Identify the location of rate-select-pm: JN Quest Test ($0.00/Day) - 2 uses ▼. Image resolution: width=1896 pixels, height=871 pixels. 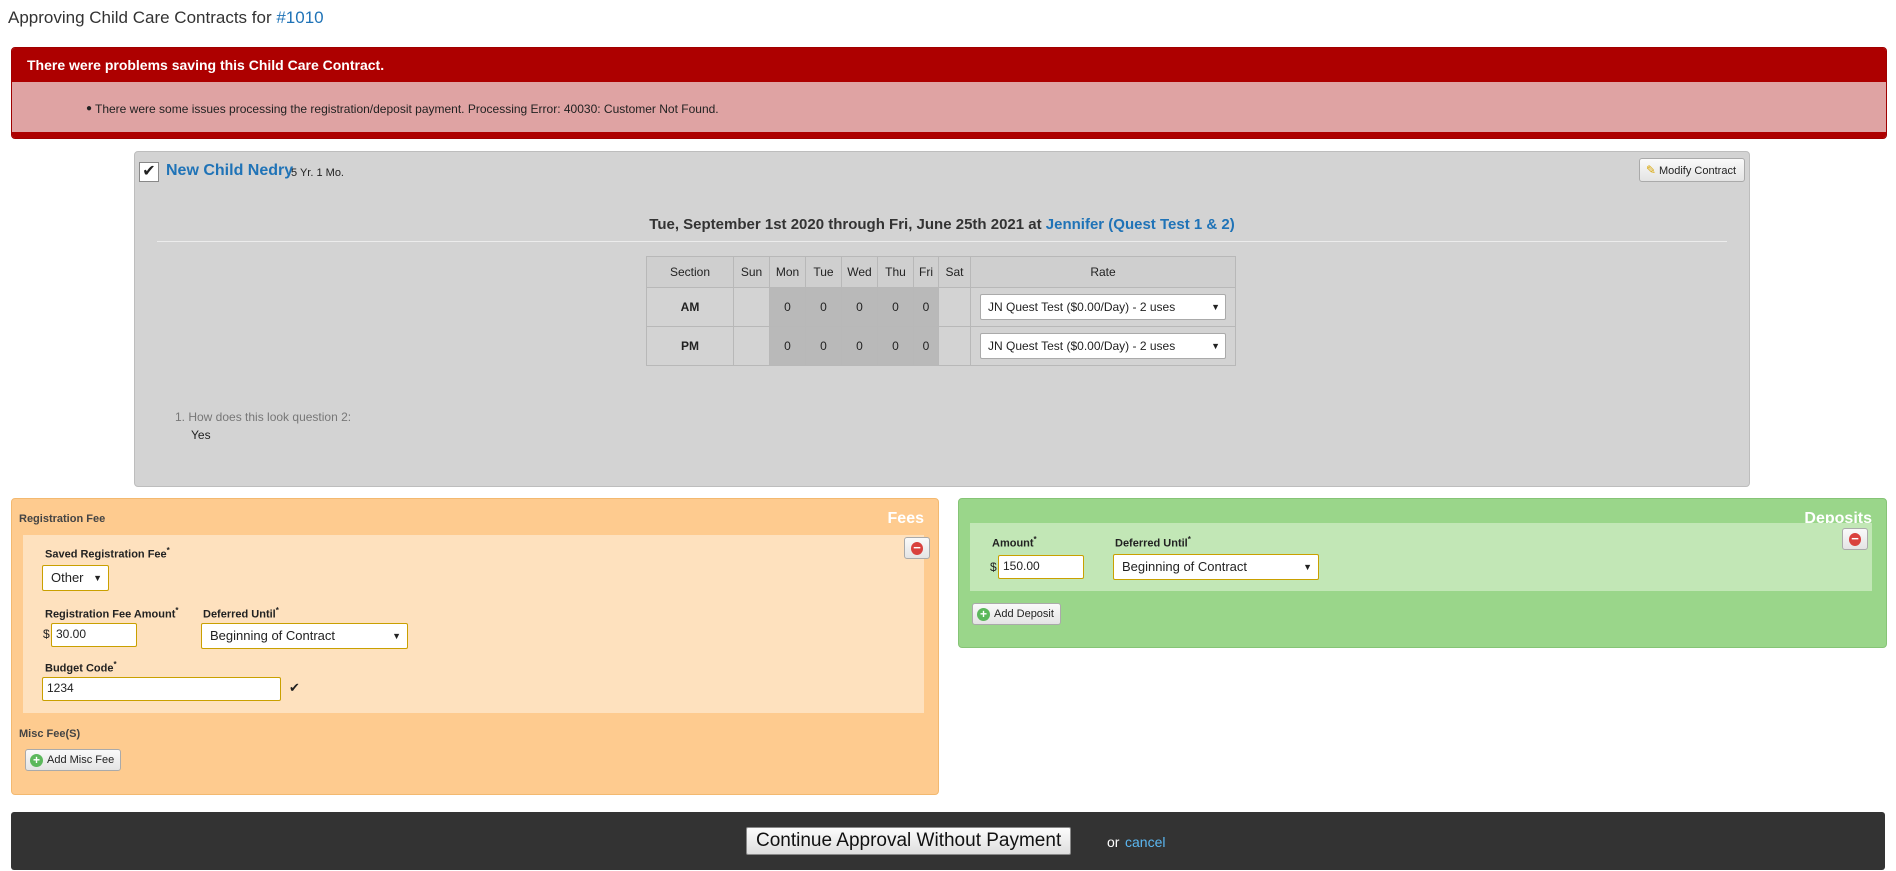
(1103, 346).